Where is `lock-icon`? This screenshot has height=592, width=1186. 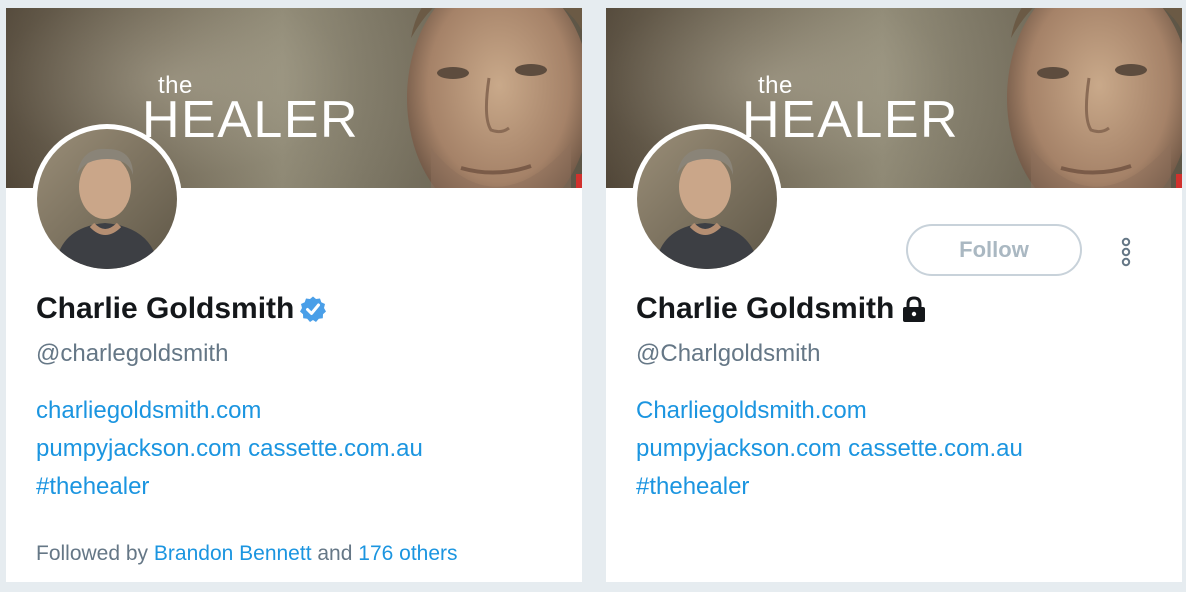 lock-icon is located at coordinates (914, 309).